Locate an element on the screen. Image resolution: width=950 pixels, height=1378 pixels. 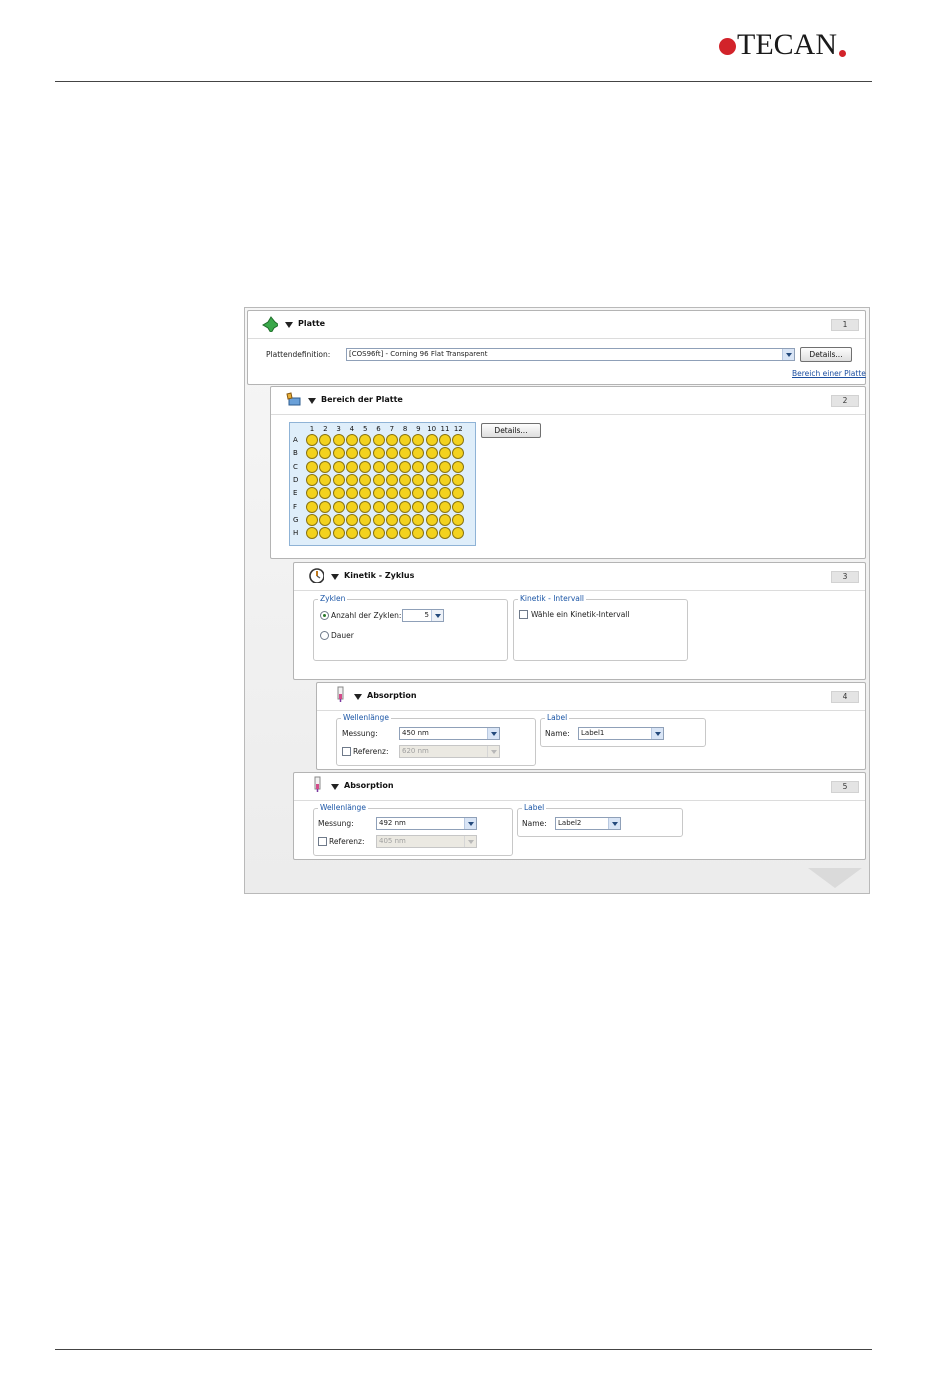
anzahl-stepper: 5 is located at coordinates (423, 615).